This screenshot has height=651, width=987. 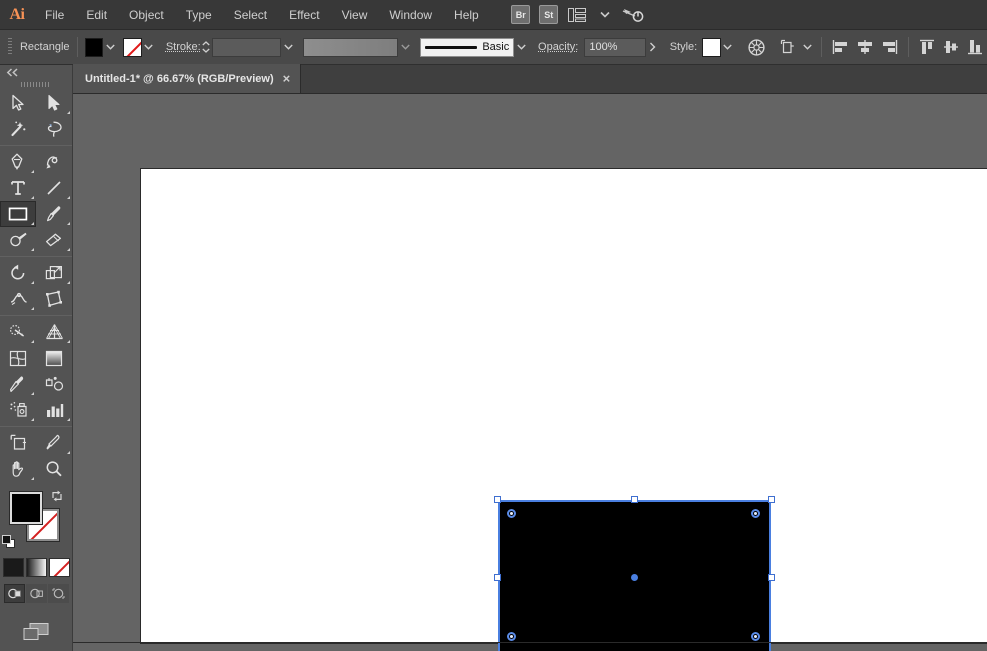 I want to click on tool-grid, so click(x=36, y=286).